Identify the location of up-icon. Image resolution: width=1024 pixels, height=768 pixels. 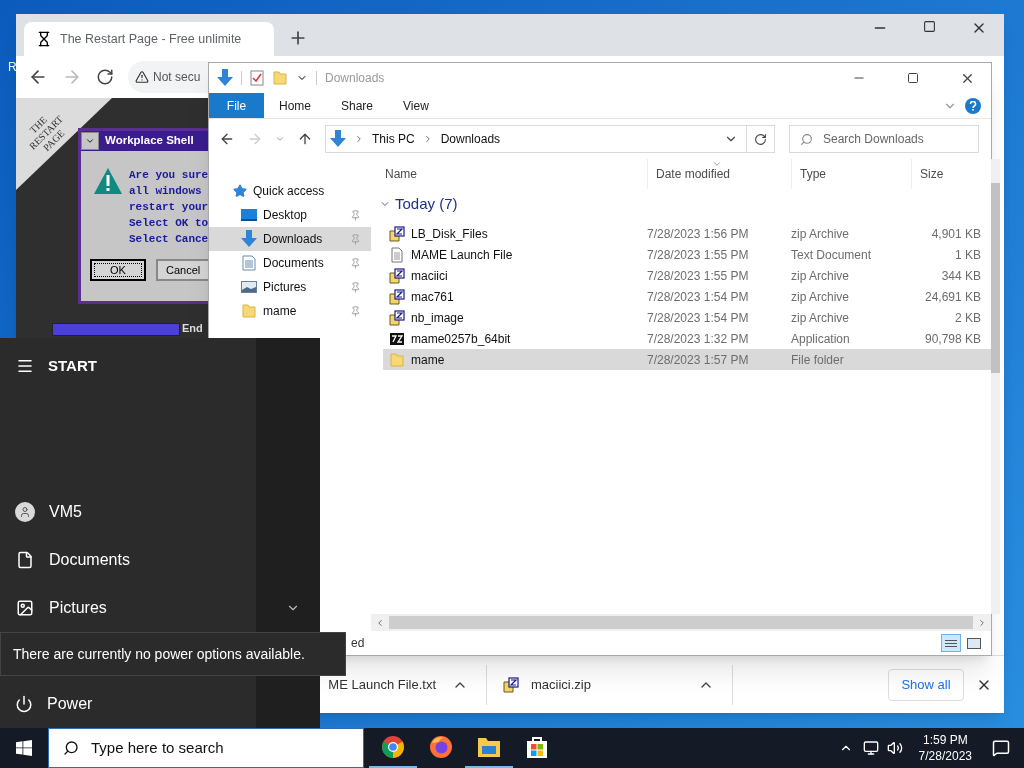
(305, 139).